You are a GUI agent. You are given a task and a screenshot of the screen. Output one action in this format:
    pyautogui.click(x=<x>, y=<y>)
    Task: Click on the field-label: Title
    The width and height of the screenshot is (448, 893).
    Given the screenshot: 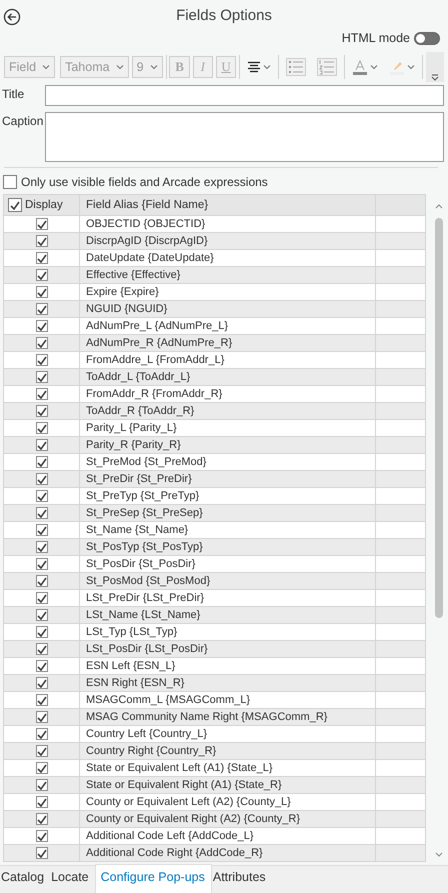 What is the action you would take?
    pyautogui.click(x=13, y=94)
    